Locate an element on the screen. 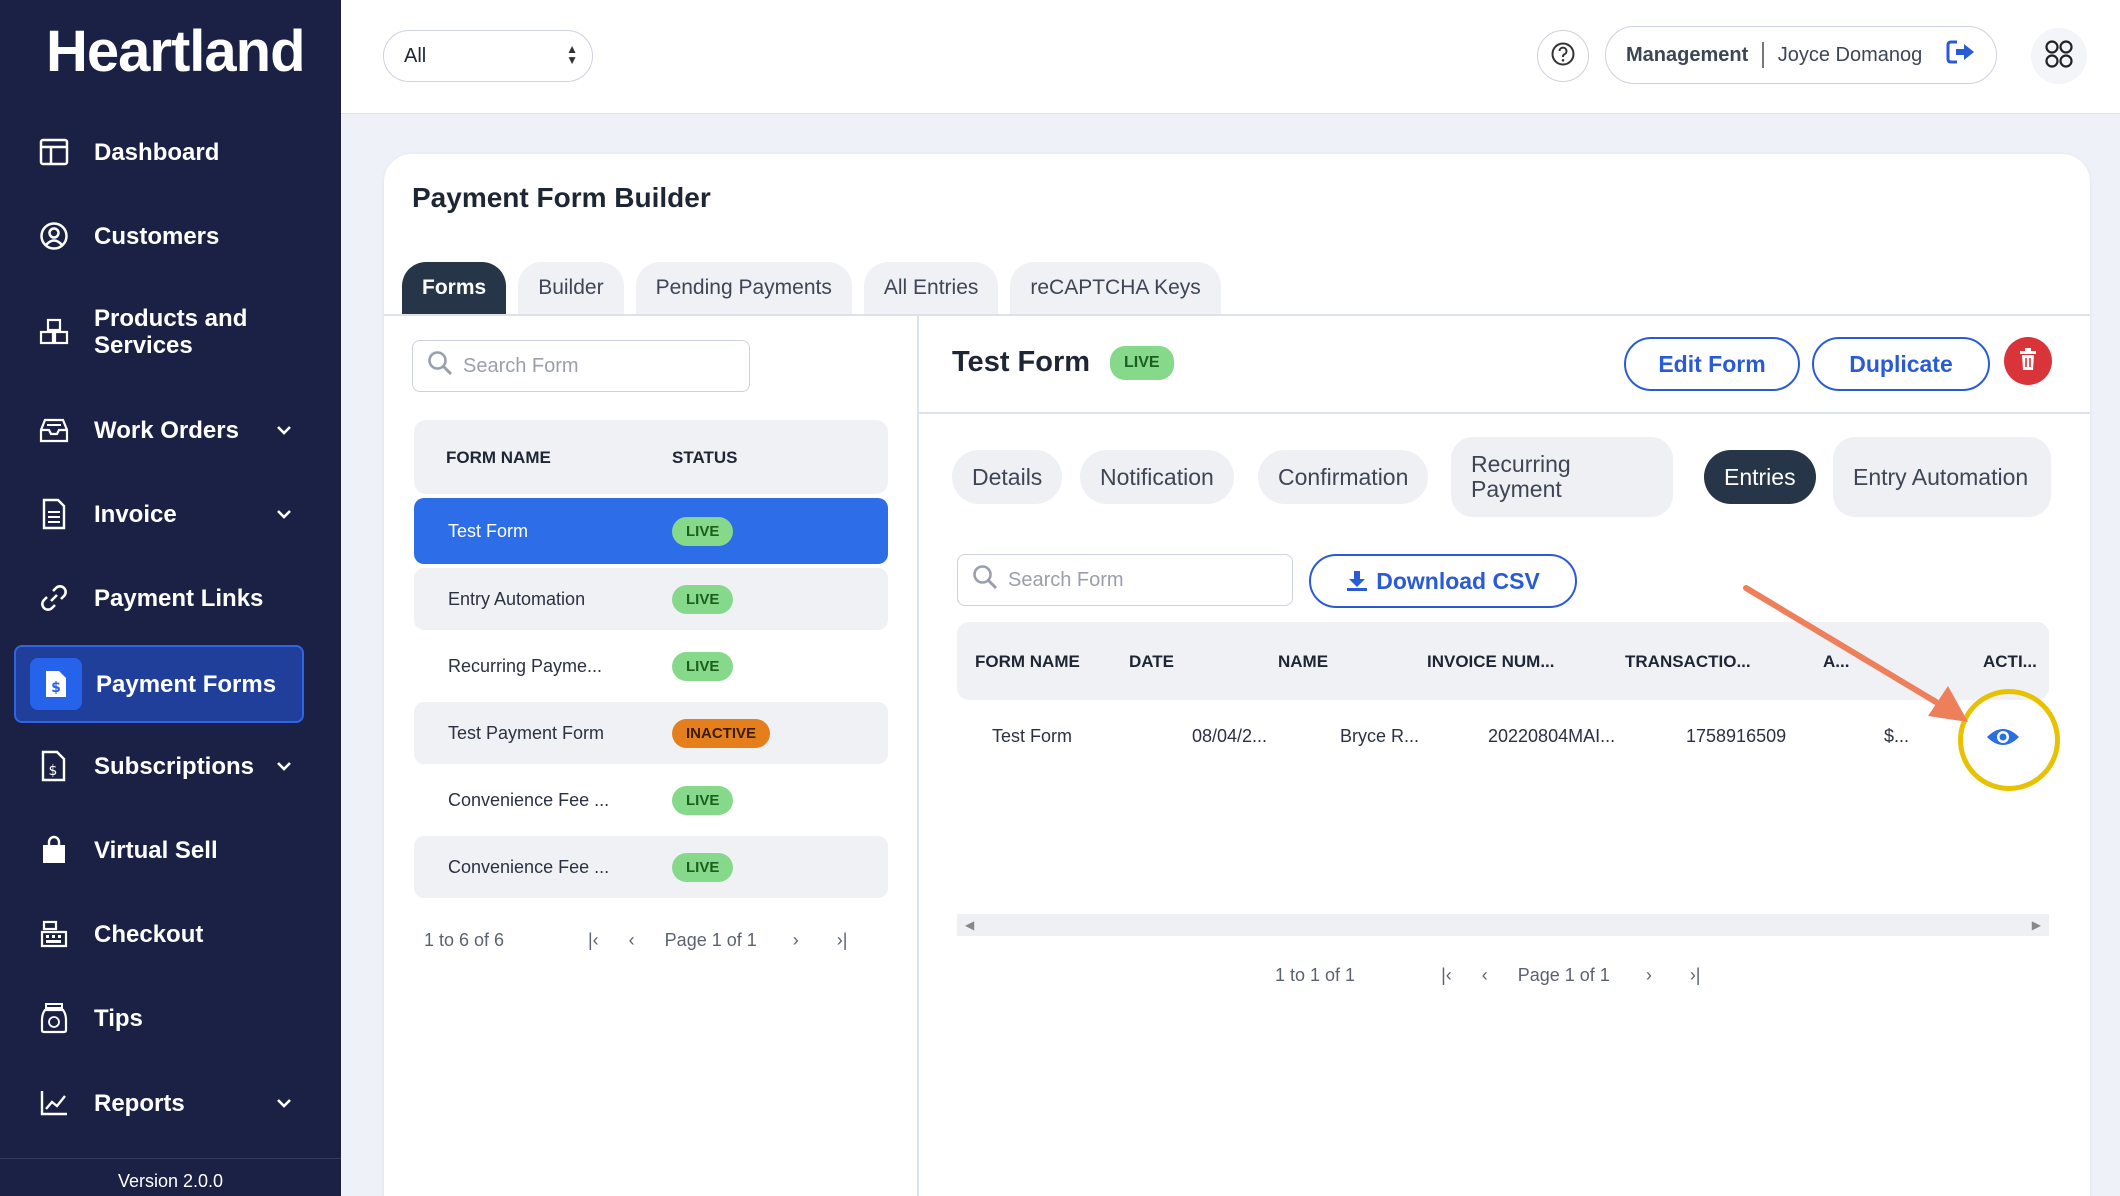 Image resolution: width=2120 pixels, height=1196 pixels. form-name: Test Payment Form is located at coordinates (526, 732).